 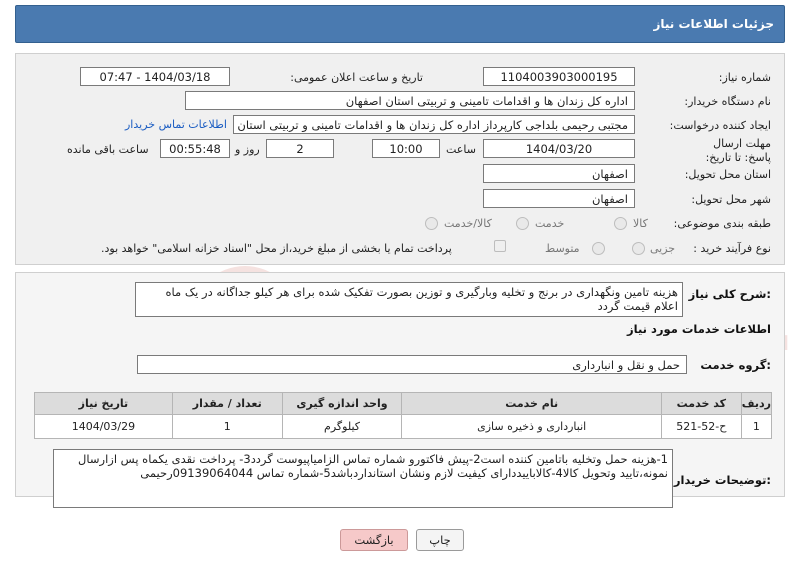 I want to click on cell-service-name: انبارداری و ذخیره سازی, so click(x=531, y=426).